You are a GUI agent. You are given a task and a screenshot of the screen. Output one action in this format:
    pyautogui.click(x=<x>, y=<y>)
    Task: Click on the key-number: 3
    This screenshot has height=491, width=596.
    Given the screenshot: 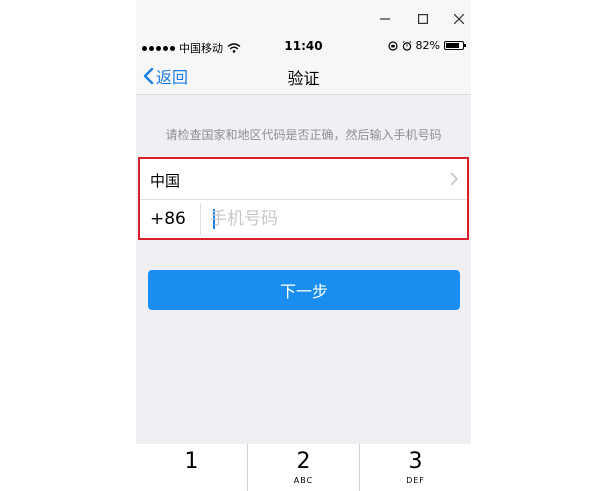 What is the action you would take?
    pyautogui.click(x=415, y=461)
    